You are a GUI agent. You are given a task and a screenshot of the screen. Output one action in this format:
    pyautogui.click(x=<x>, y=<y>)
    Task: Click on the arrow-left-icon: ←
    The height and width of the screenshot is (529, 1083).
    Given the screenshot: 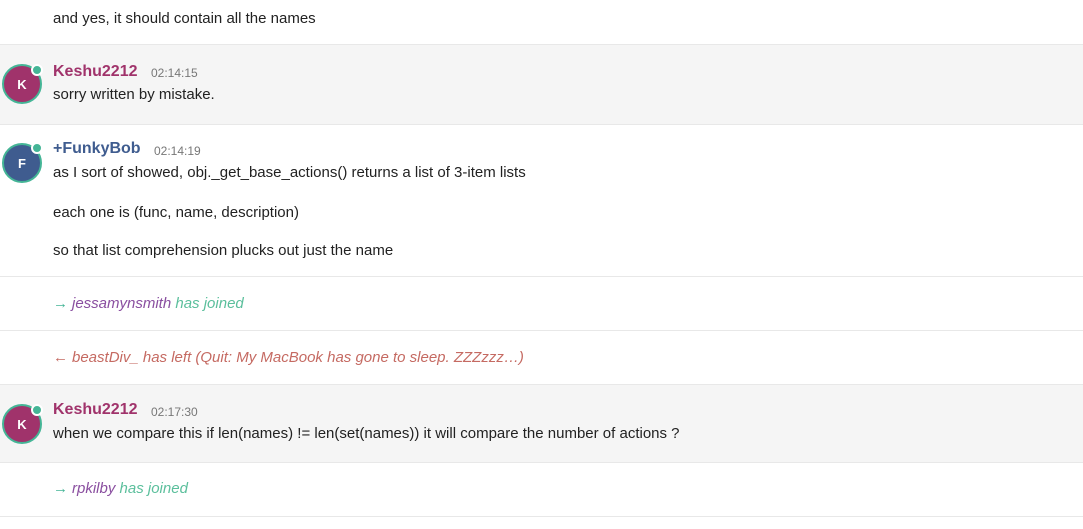 What is the action you would take?
    pyautogui.click(x=60, y=357)
    